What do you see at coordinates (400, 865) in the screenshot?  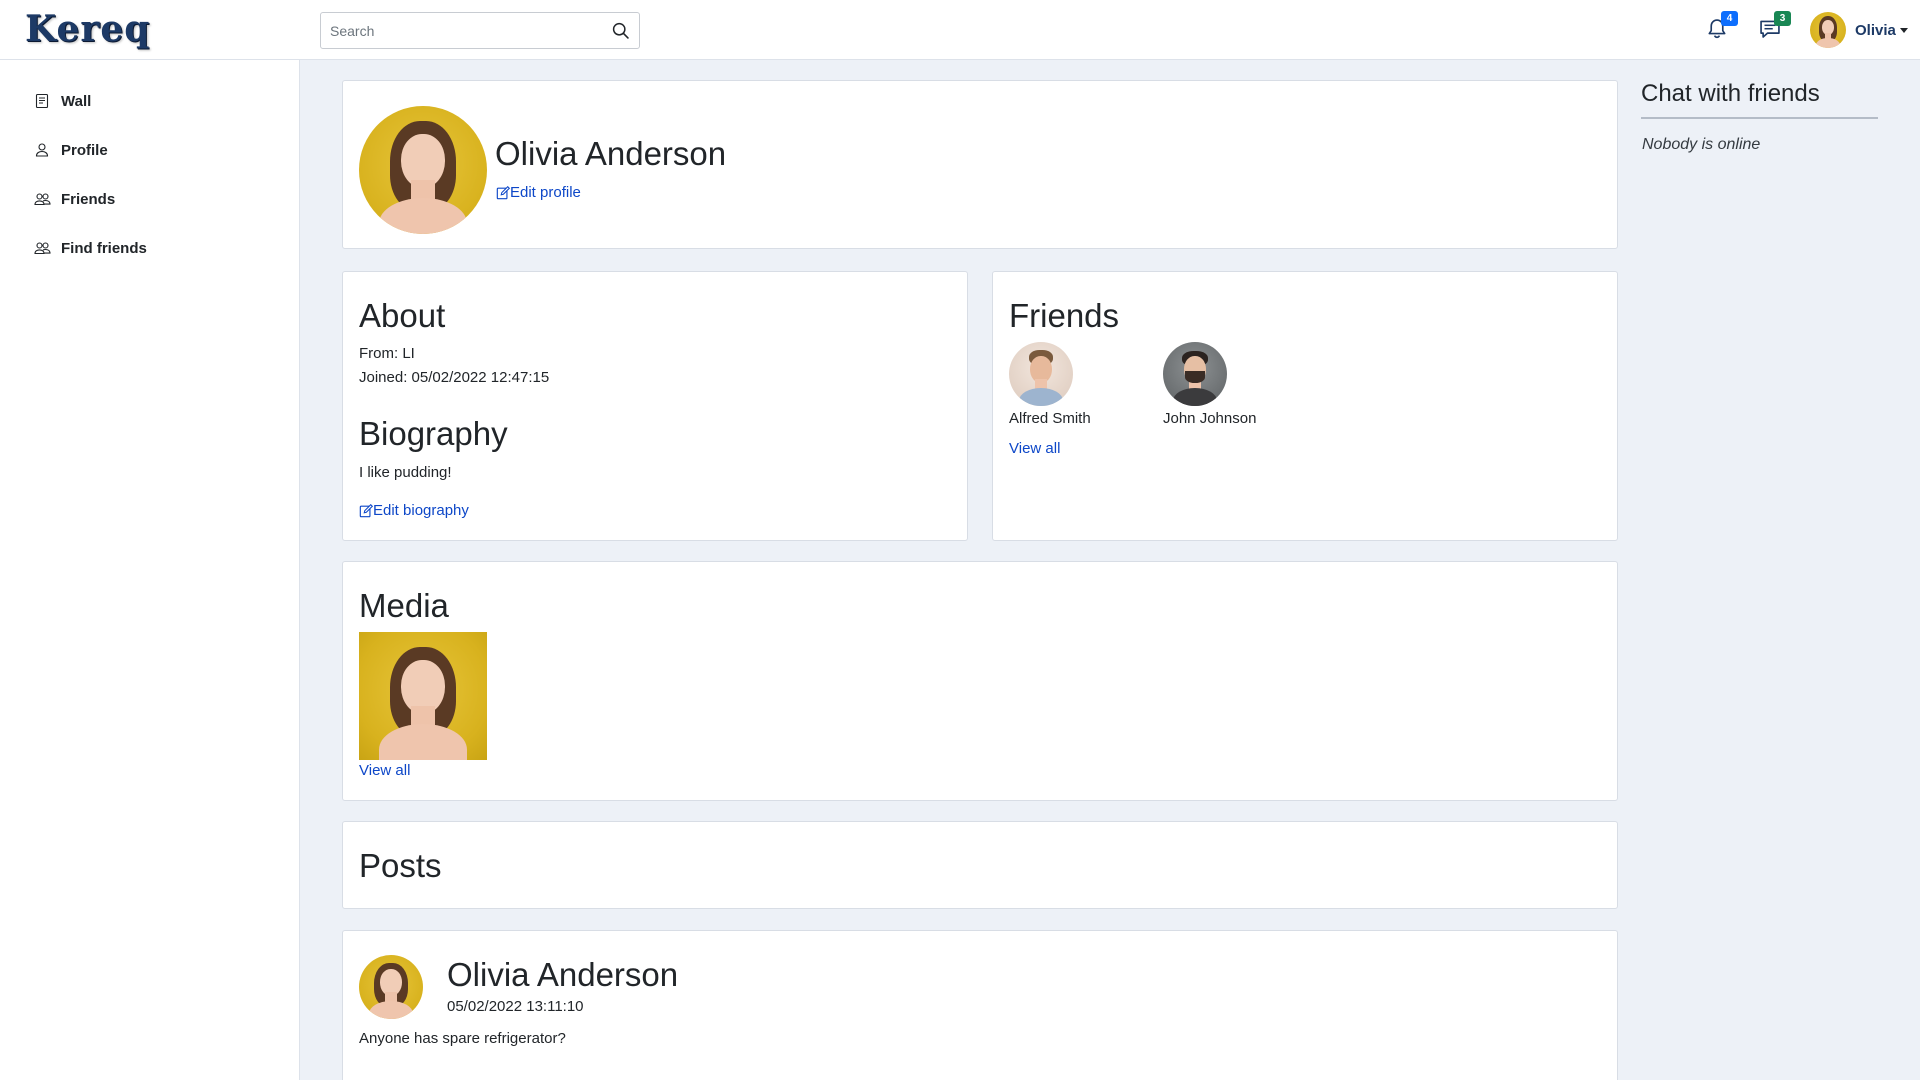 I see `posts-title: Posts` at bounding box center [400, 865].